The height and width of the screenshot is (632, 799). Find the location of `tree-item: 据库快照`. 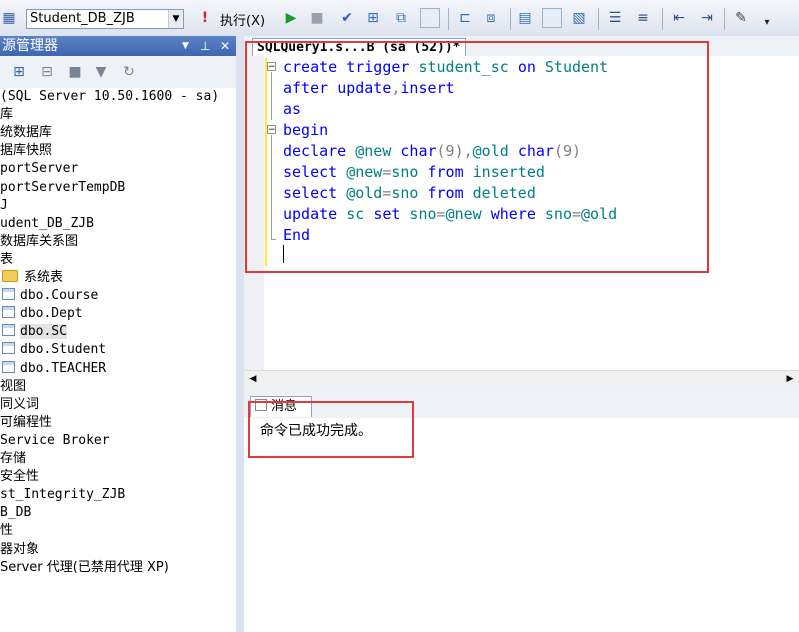

tree-item: 据库快照 is located at coordinates (26, 151).